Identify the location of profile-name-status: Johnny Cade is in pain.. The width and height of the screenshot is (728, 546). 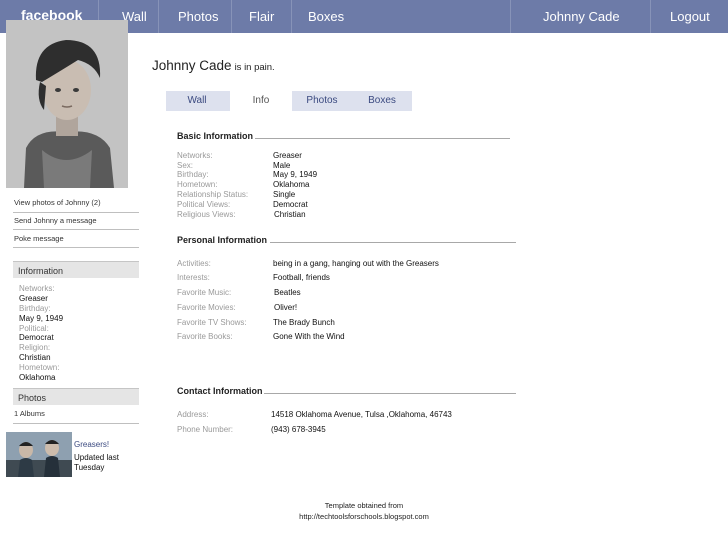
(213, 65).